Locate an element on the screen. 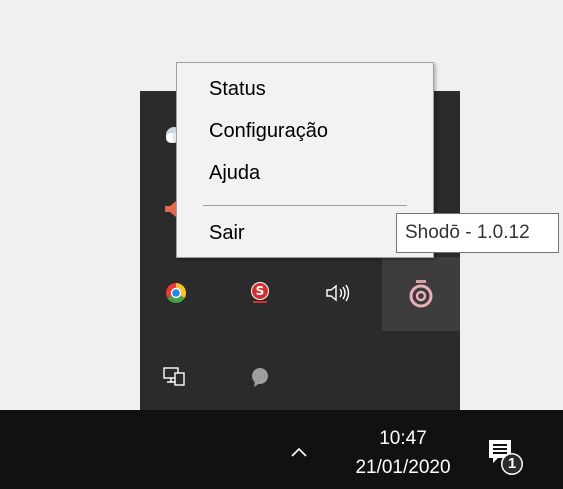 The width and height of the screenshot is (563, 489). menu-separator is located at coordinates (305, 205).